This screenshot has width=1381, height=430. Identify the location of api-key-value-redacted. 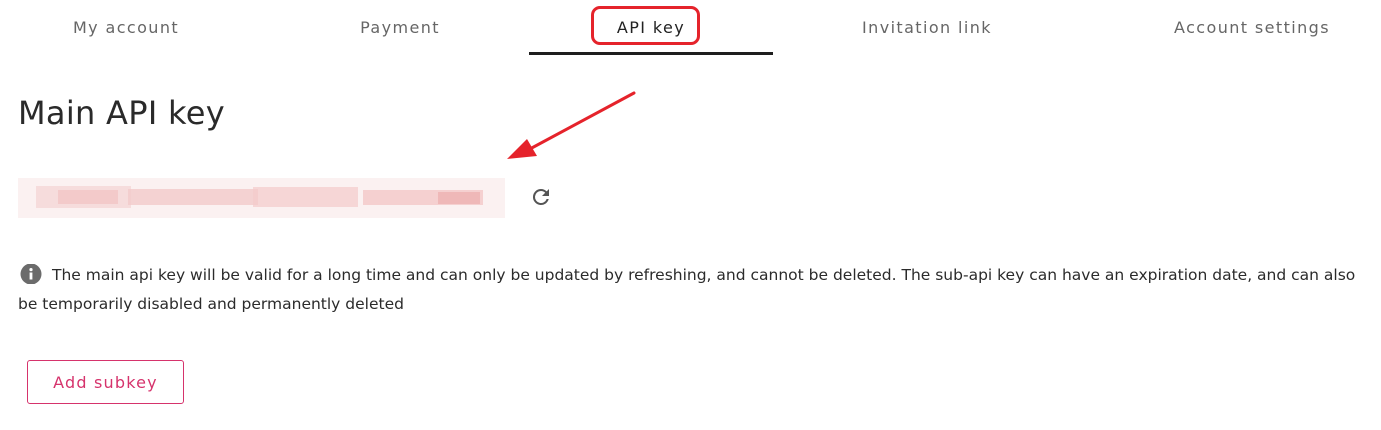
(261, 198).